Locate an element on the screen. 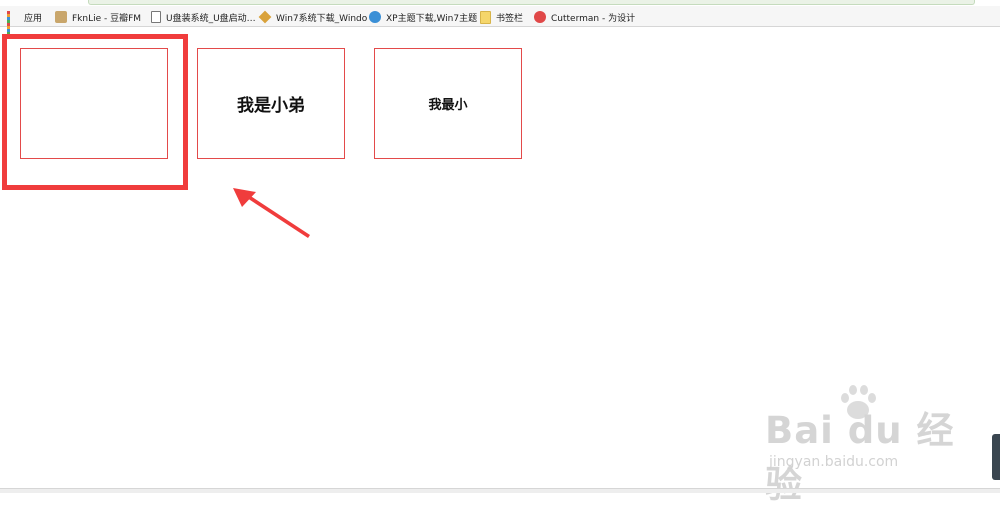  baidu-watermark: Bai du 经验 jingyan.baidu.com is located at coordinates (860, 444).